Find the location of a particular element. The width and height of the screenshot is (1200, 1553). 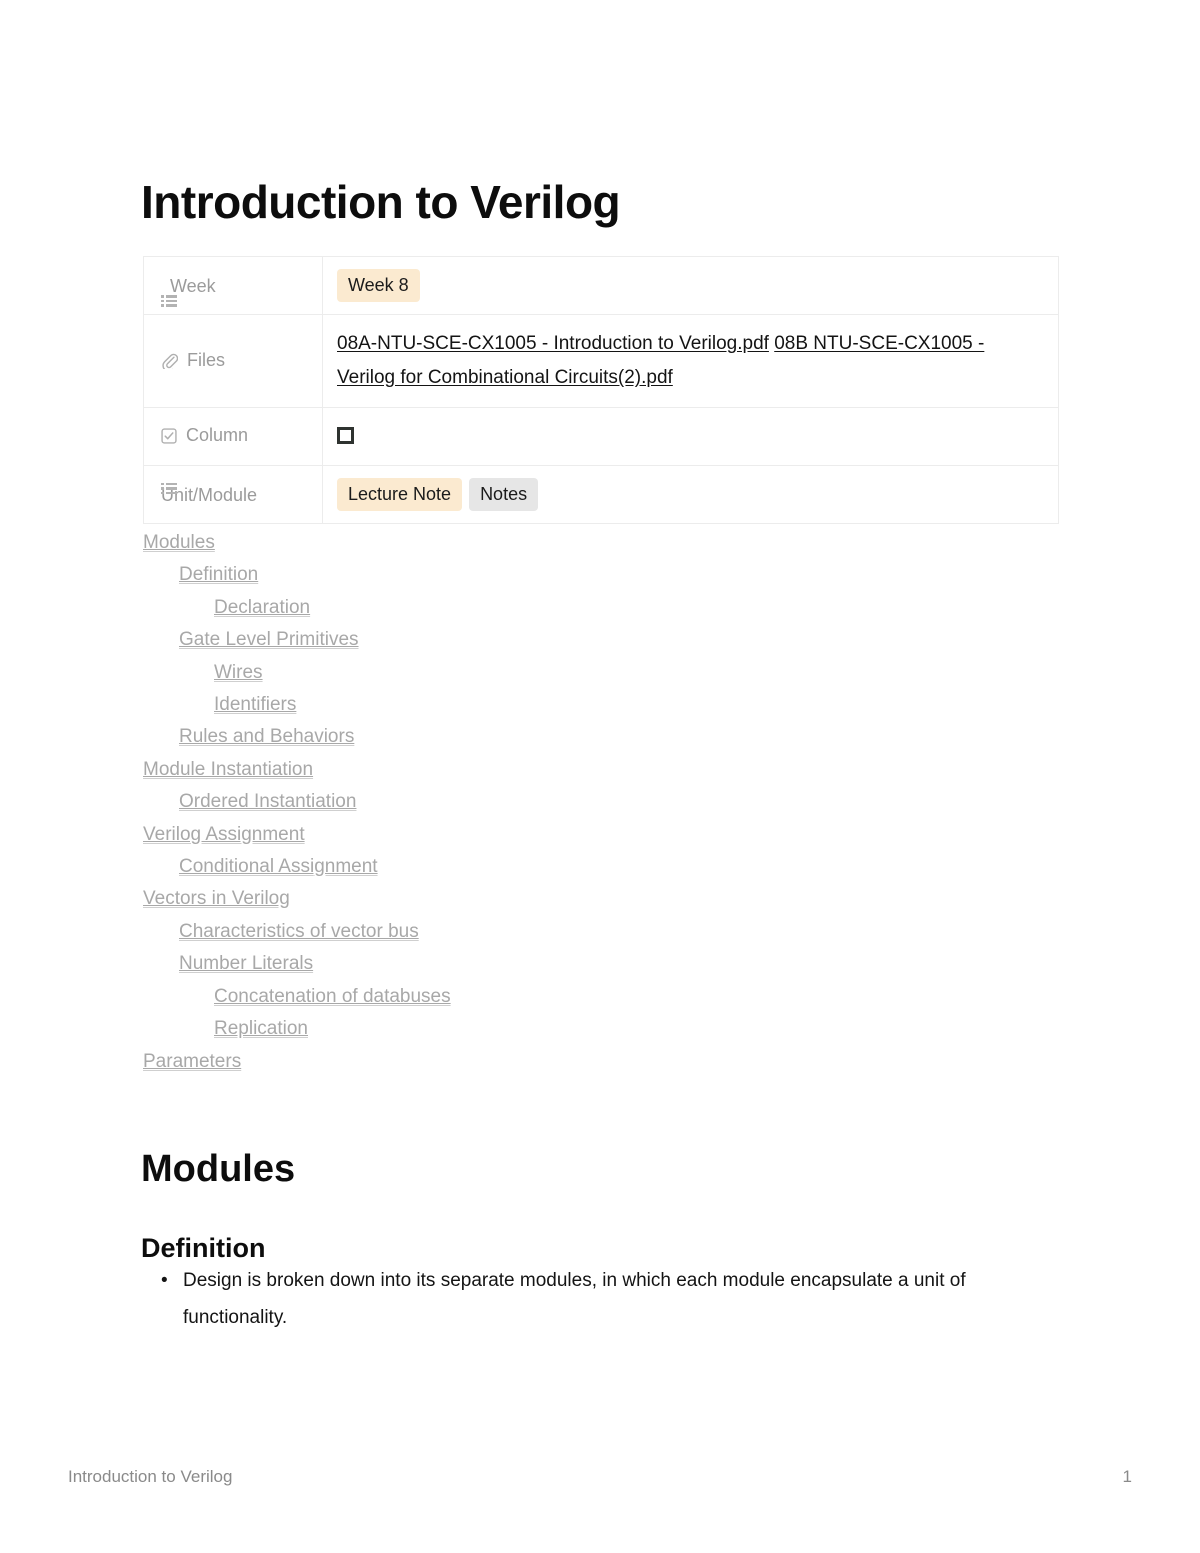

property-key-cell-unit-module: Unit/Module is located at coordinates (233, 494).